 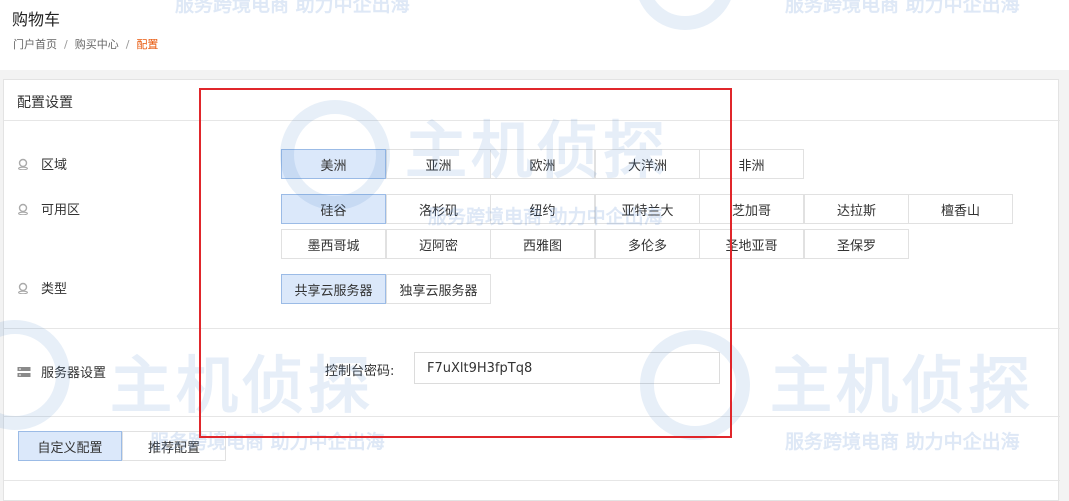 I want to click on zone-option-mexico-city: 墨西哥城, so click(x=333, y=244).